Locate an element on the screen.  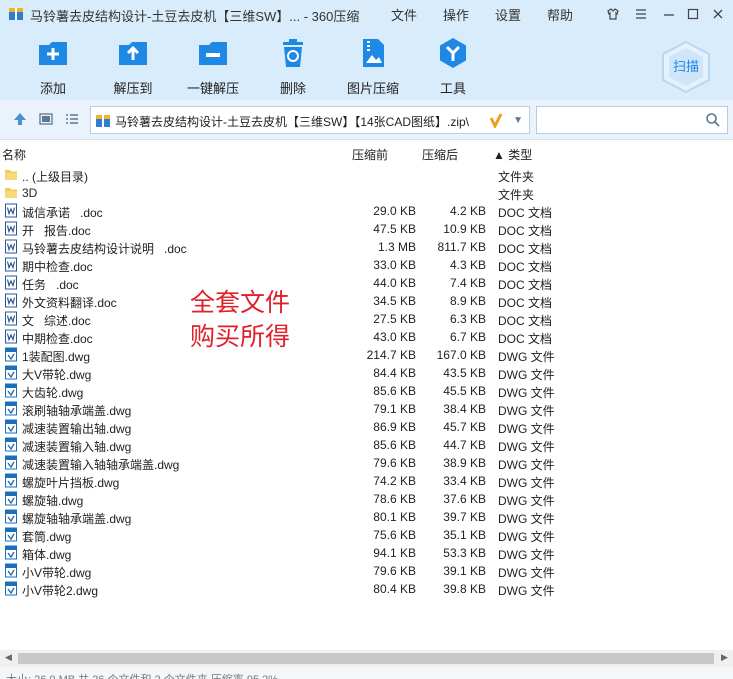
search-icon is located at coordinates (713, 120).